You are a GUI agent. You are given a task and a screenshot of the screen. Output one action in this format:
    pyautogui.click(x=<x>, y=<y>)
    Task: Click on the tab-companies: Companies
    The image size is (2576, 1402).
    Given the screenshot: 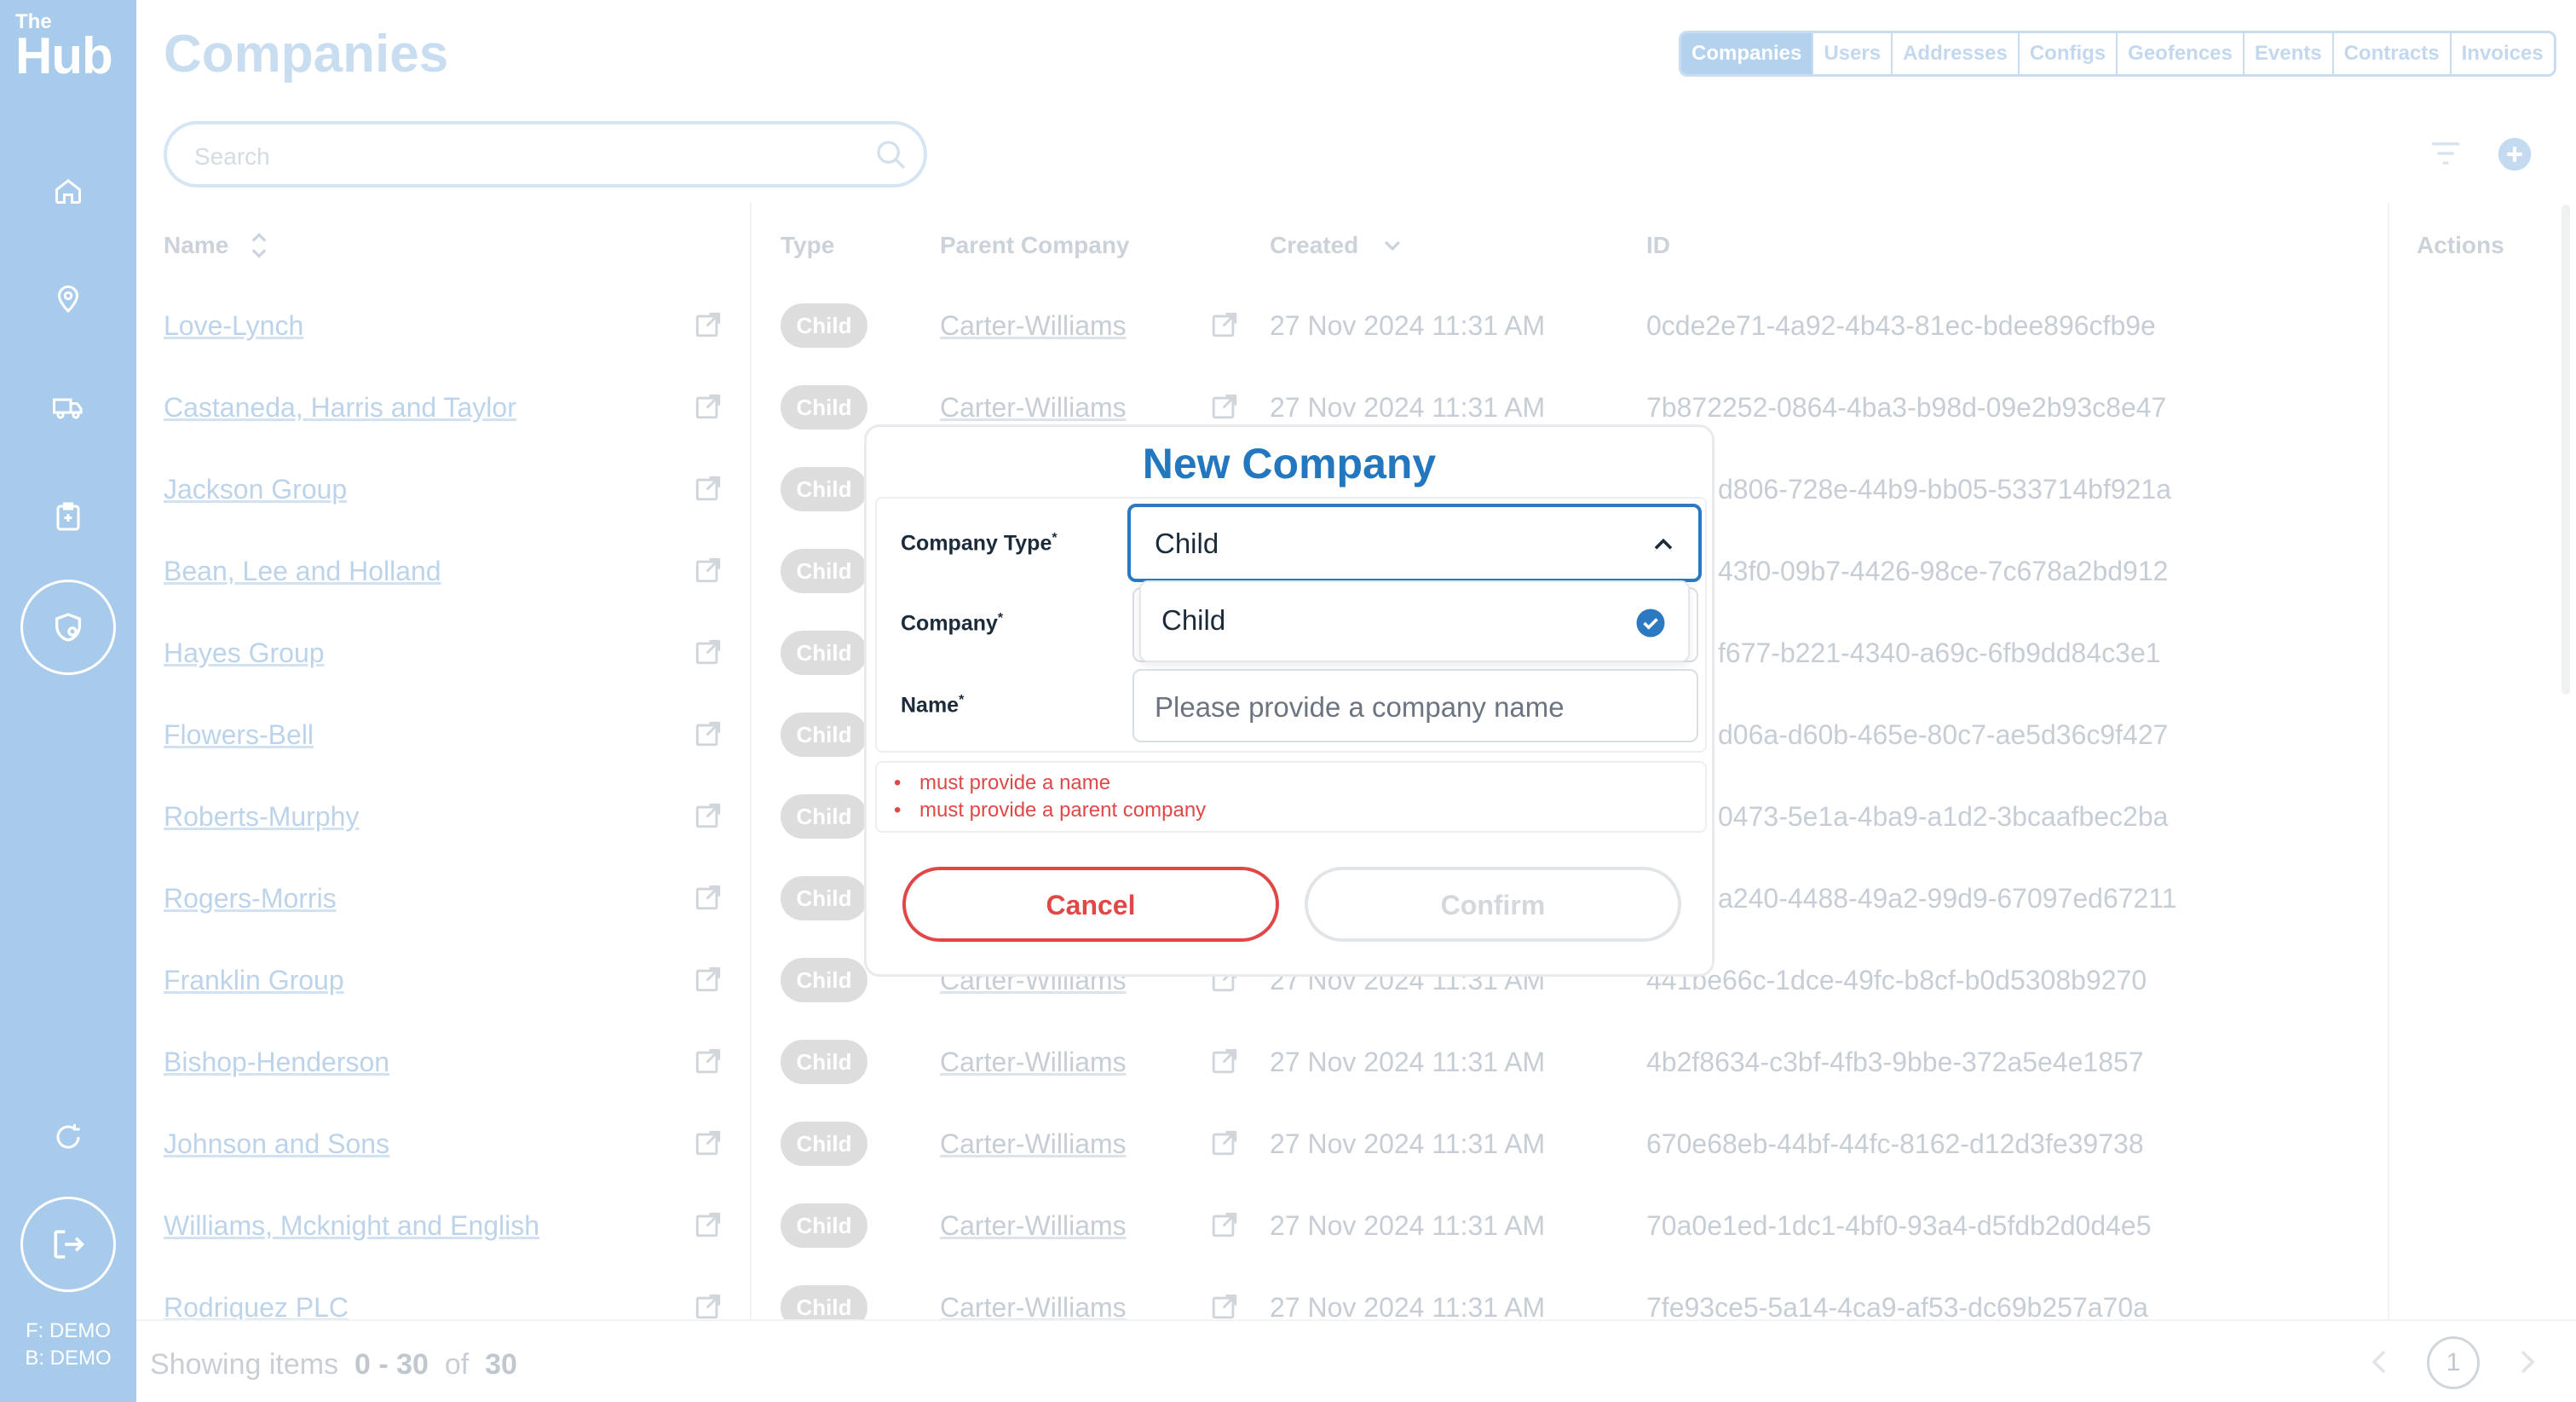 What is the action you would take?
    pyautogui.click(x=1747, y=53)
    